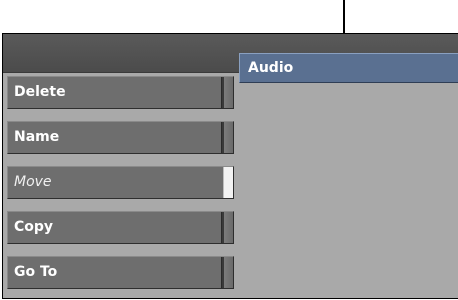  I want to click on copy-button-edge, so click(227, 227).